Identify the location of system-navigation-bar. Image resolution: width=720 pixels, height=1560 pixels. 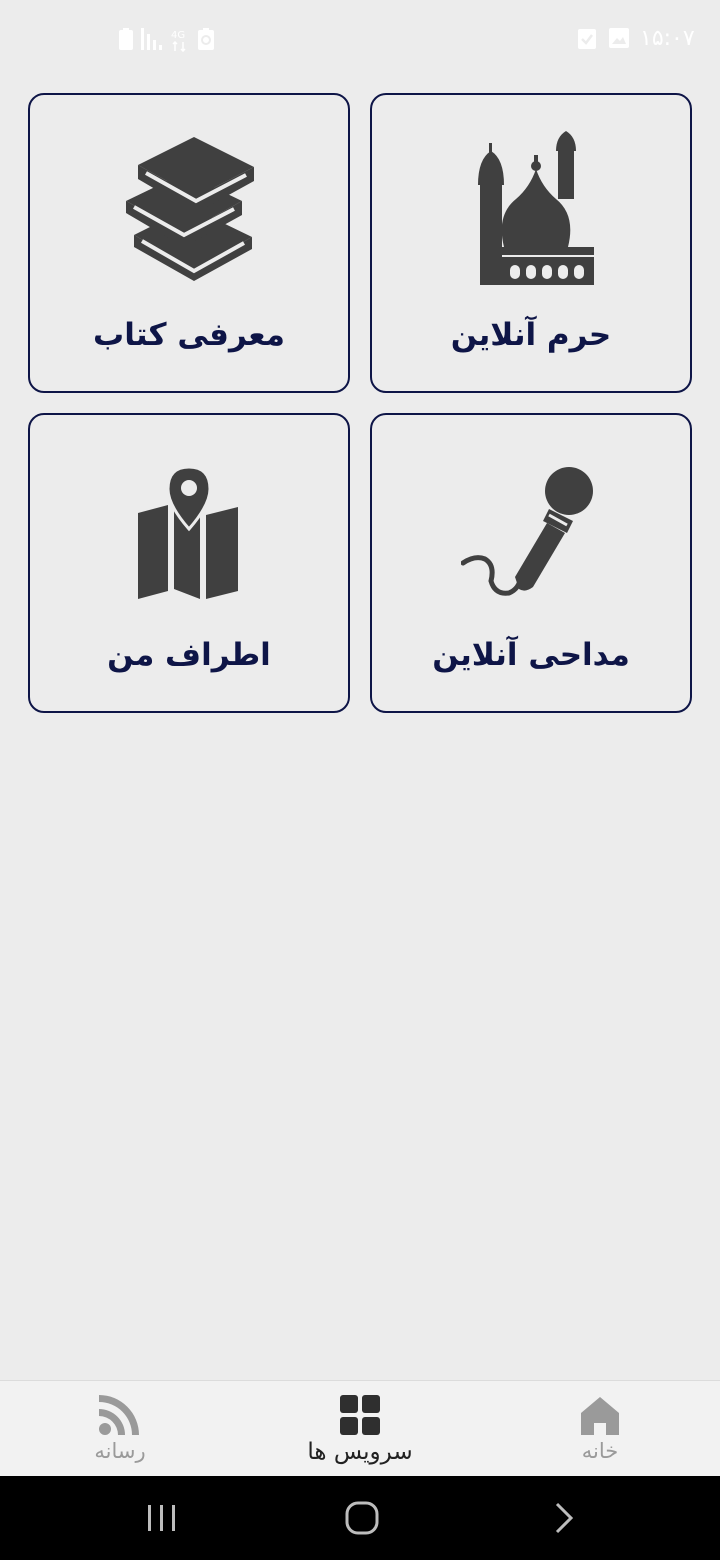
(360, 1518).